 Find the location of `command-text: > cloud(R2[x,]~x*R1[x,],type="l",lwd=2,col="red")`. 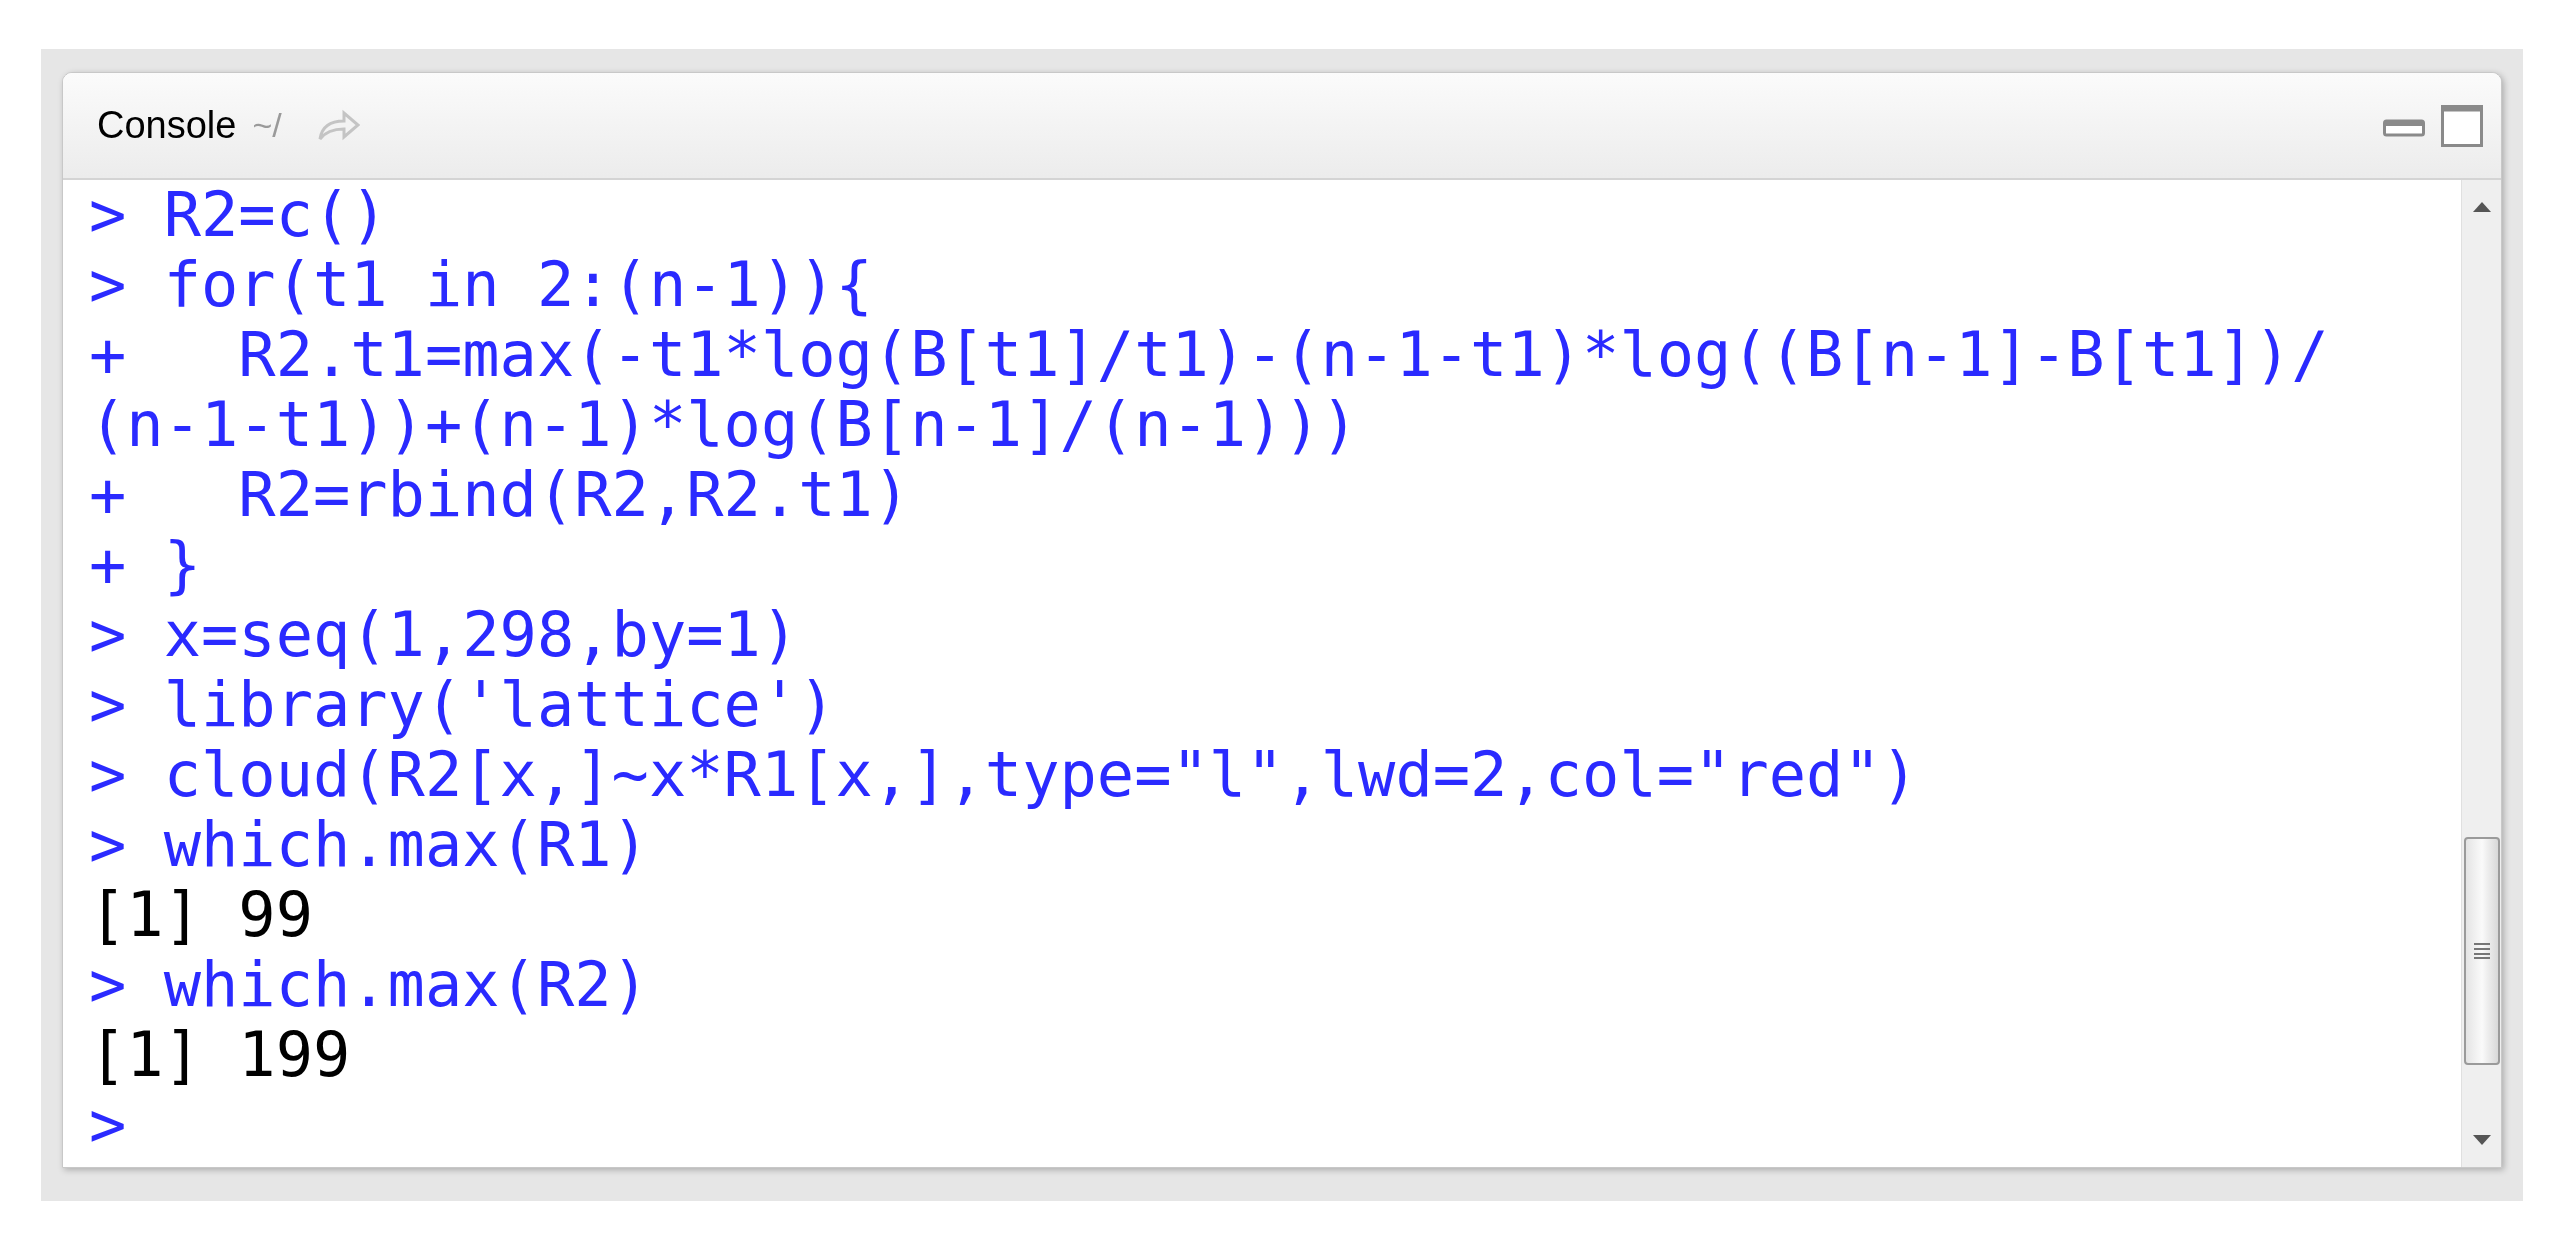

command-text: > cloud(R2[x,]~x*R1[x,],type="l",lwd=2,col="red") is located at coordinates (1004, 775).